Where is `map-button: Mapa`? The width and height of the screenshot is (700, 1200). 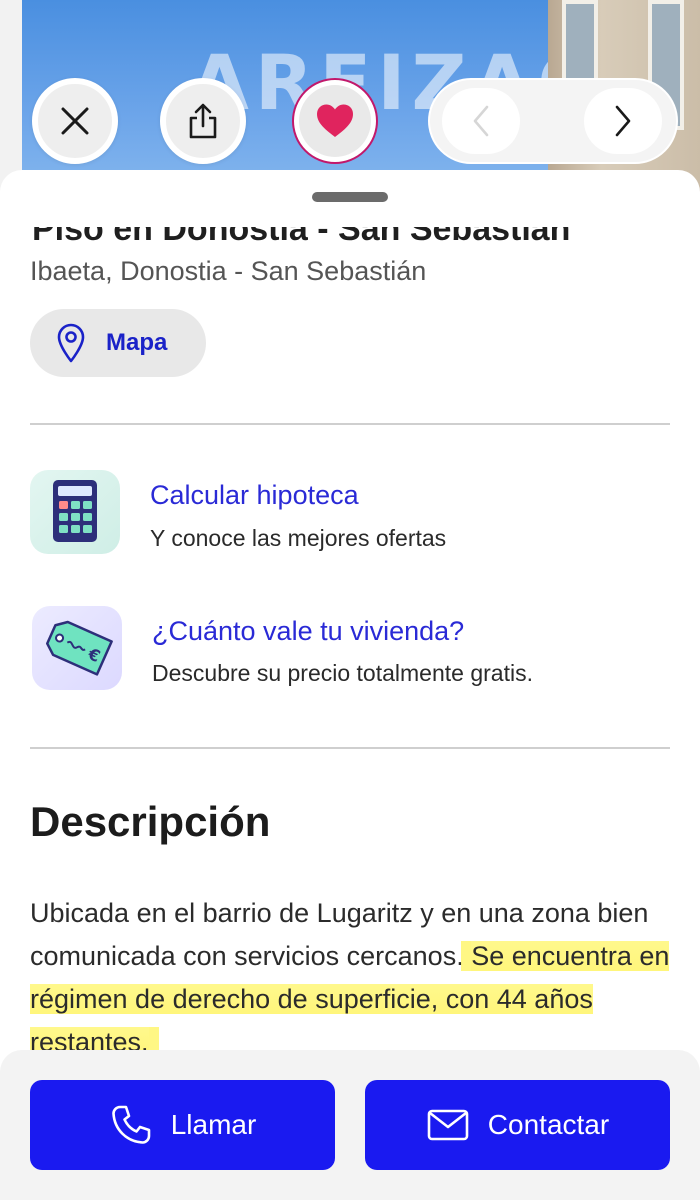
map-button: Mapa is located at coordinates (118, 343).